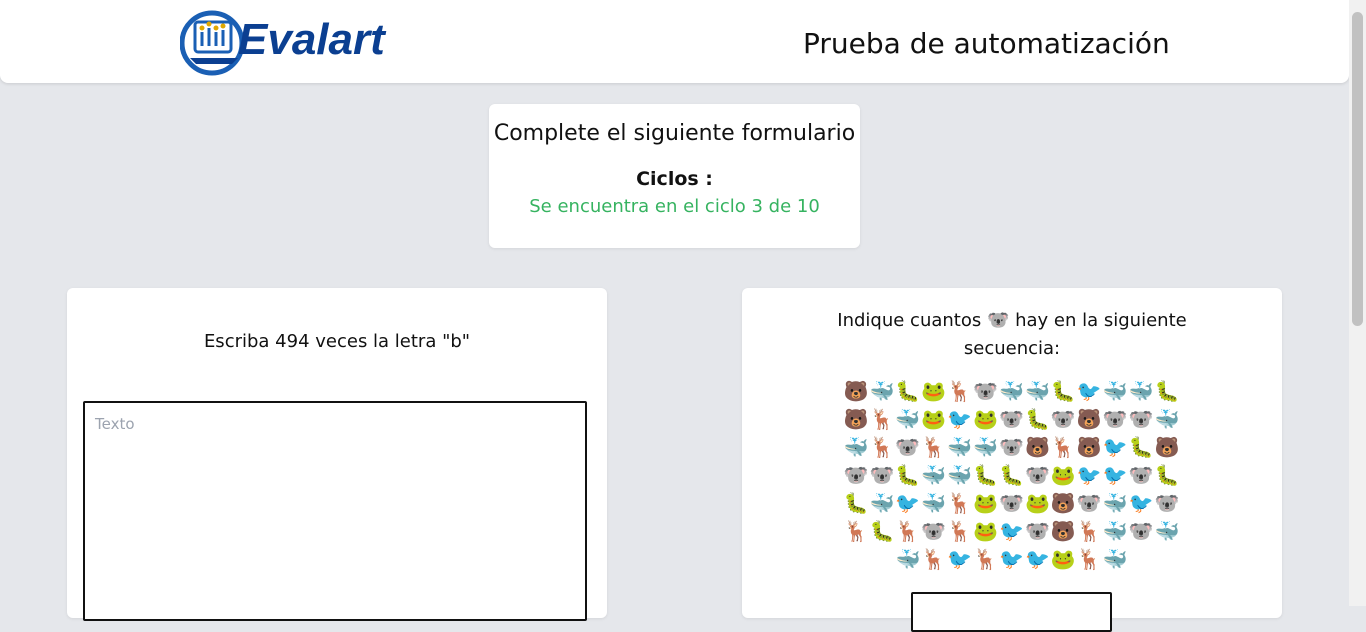 This screenshot has height=632, width=1366. I want to click on svg-text: Evalart, so click(312, 39).